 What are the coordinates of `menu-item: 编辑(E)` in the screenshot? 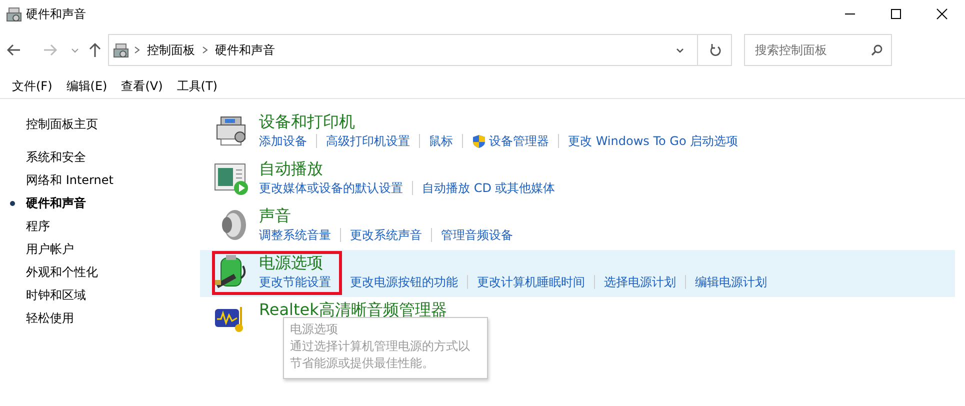 It's located at (87, 85).